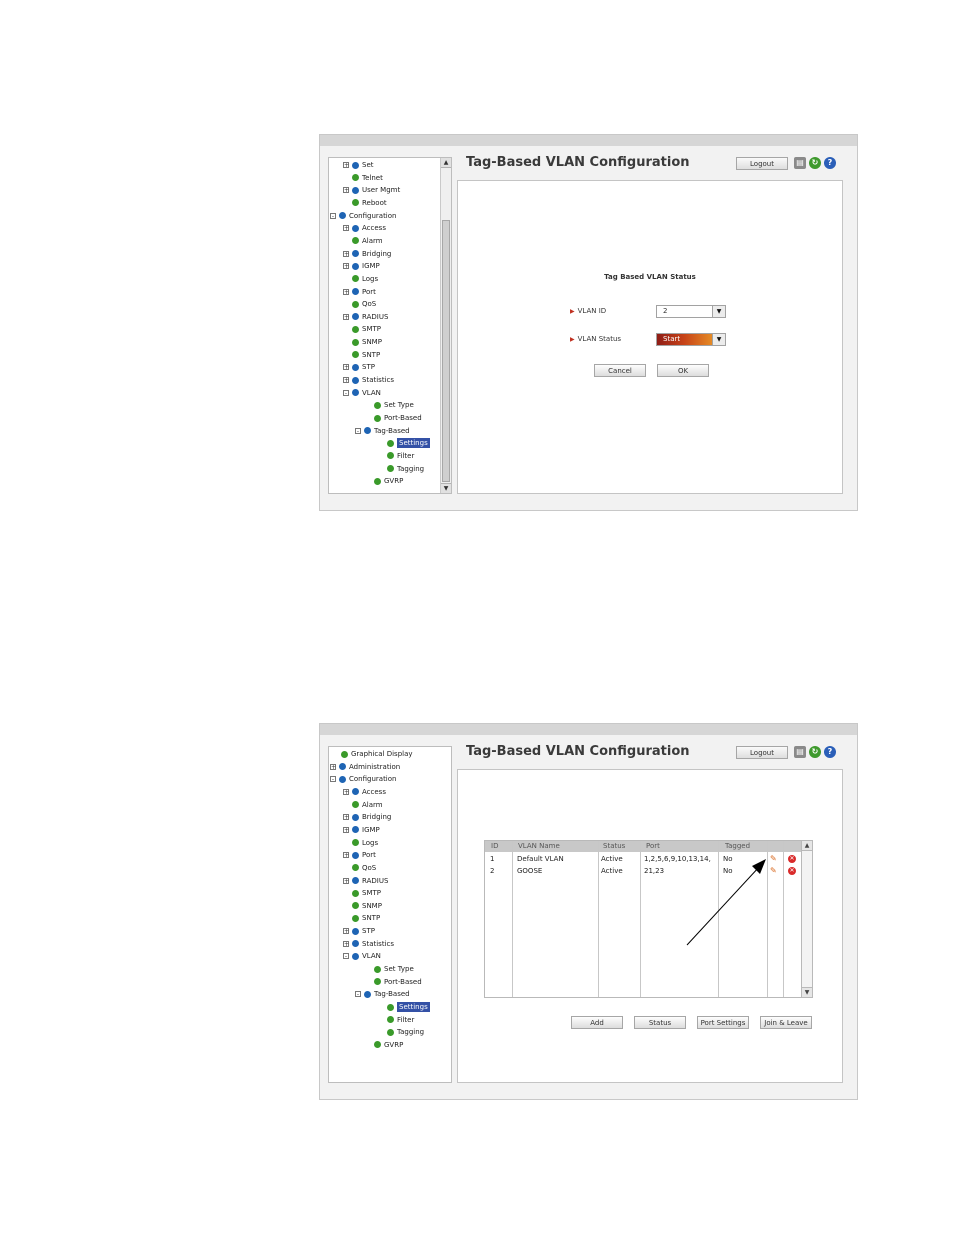 The image size is (954, 1235). I want to click on annotation-arrow, so click(726, 902).